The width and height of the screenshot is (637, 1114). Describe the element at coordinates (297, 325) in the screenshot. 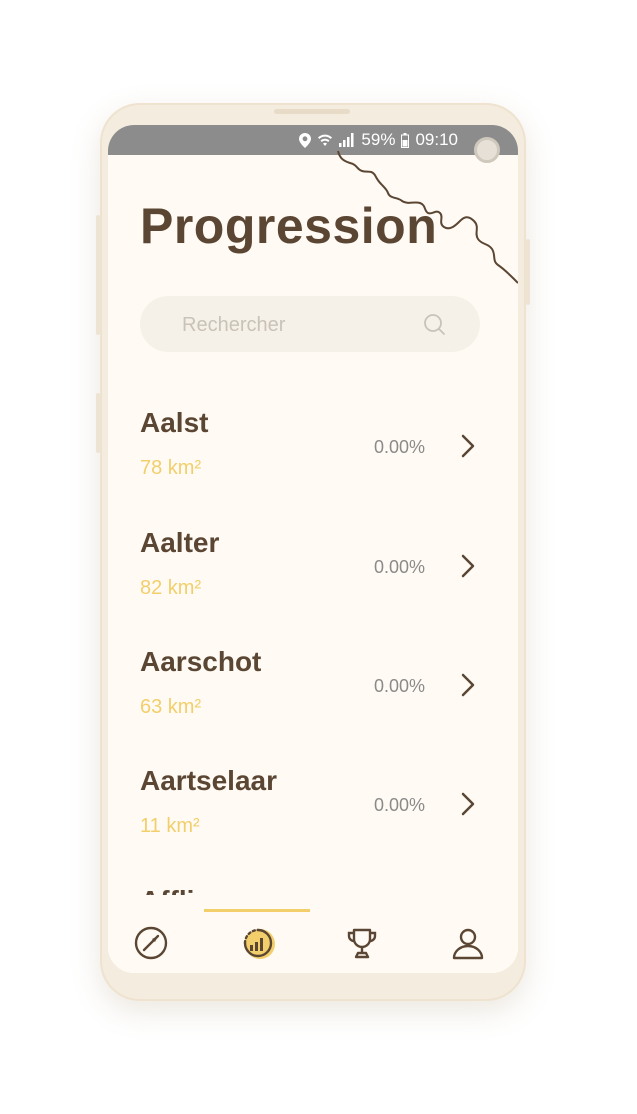

I see `search-input` at that location.